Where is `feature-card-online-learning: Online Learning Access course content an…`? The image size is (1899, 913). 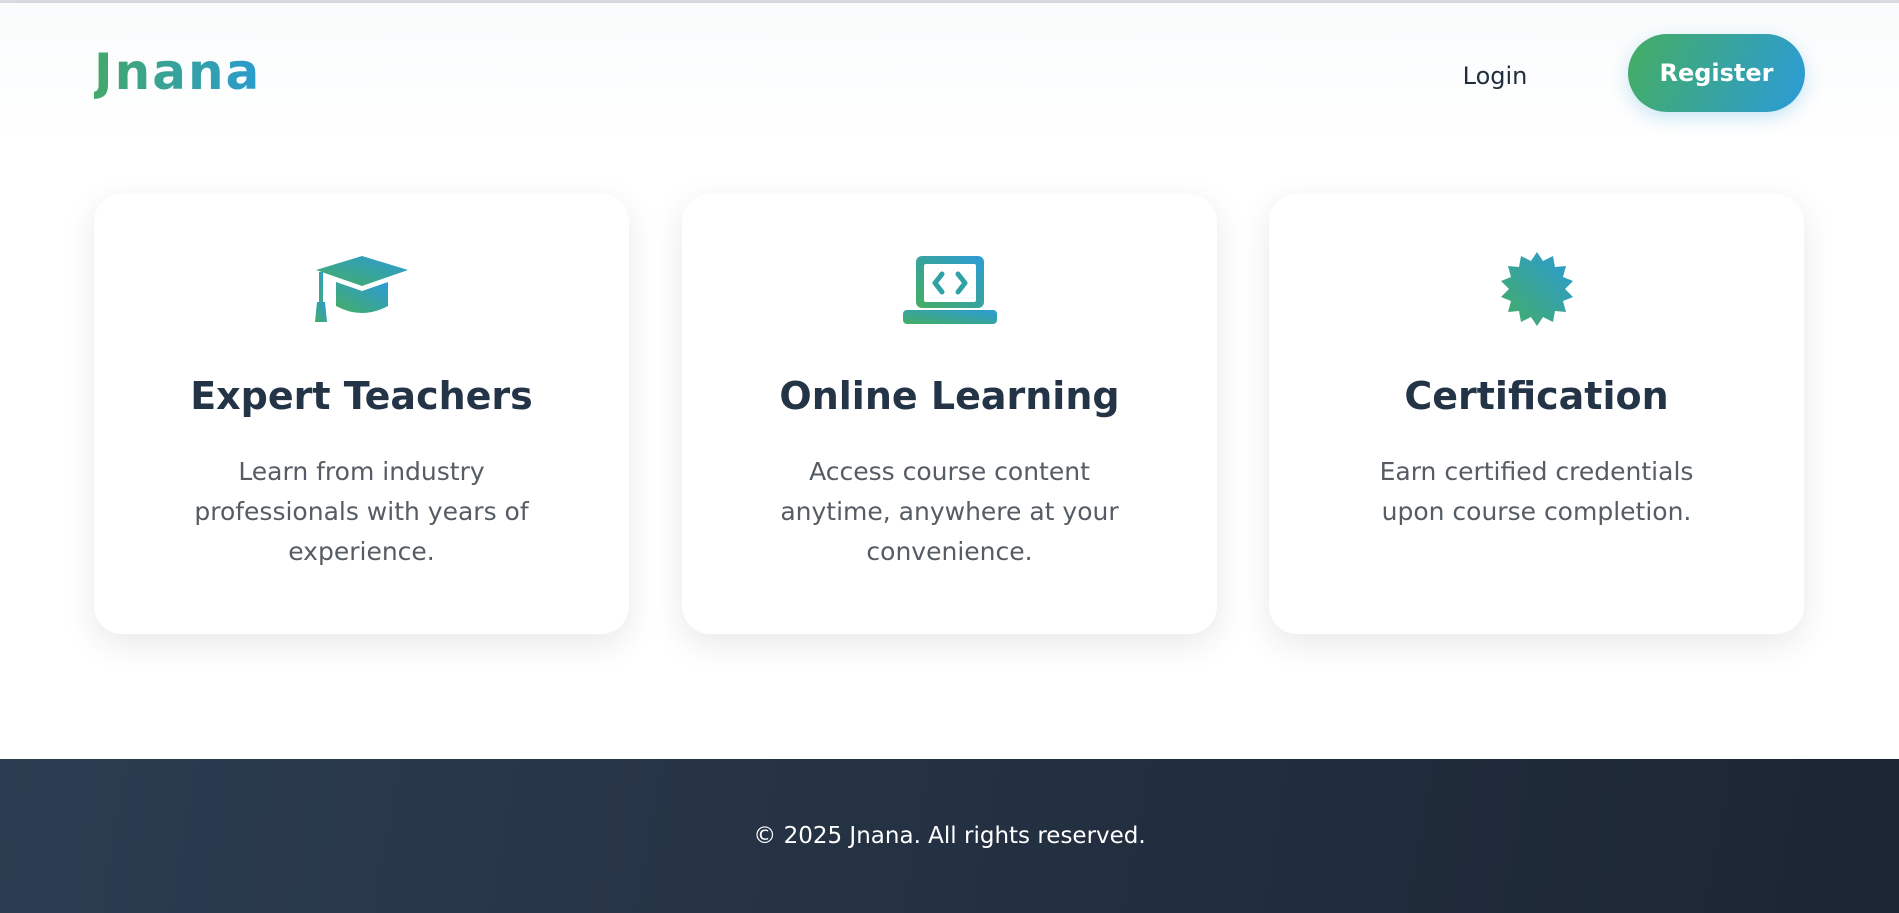
feature-card-online-learning: Online Learning Access course content an… is located at coordinates (949, 414).